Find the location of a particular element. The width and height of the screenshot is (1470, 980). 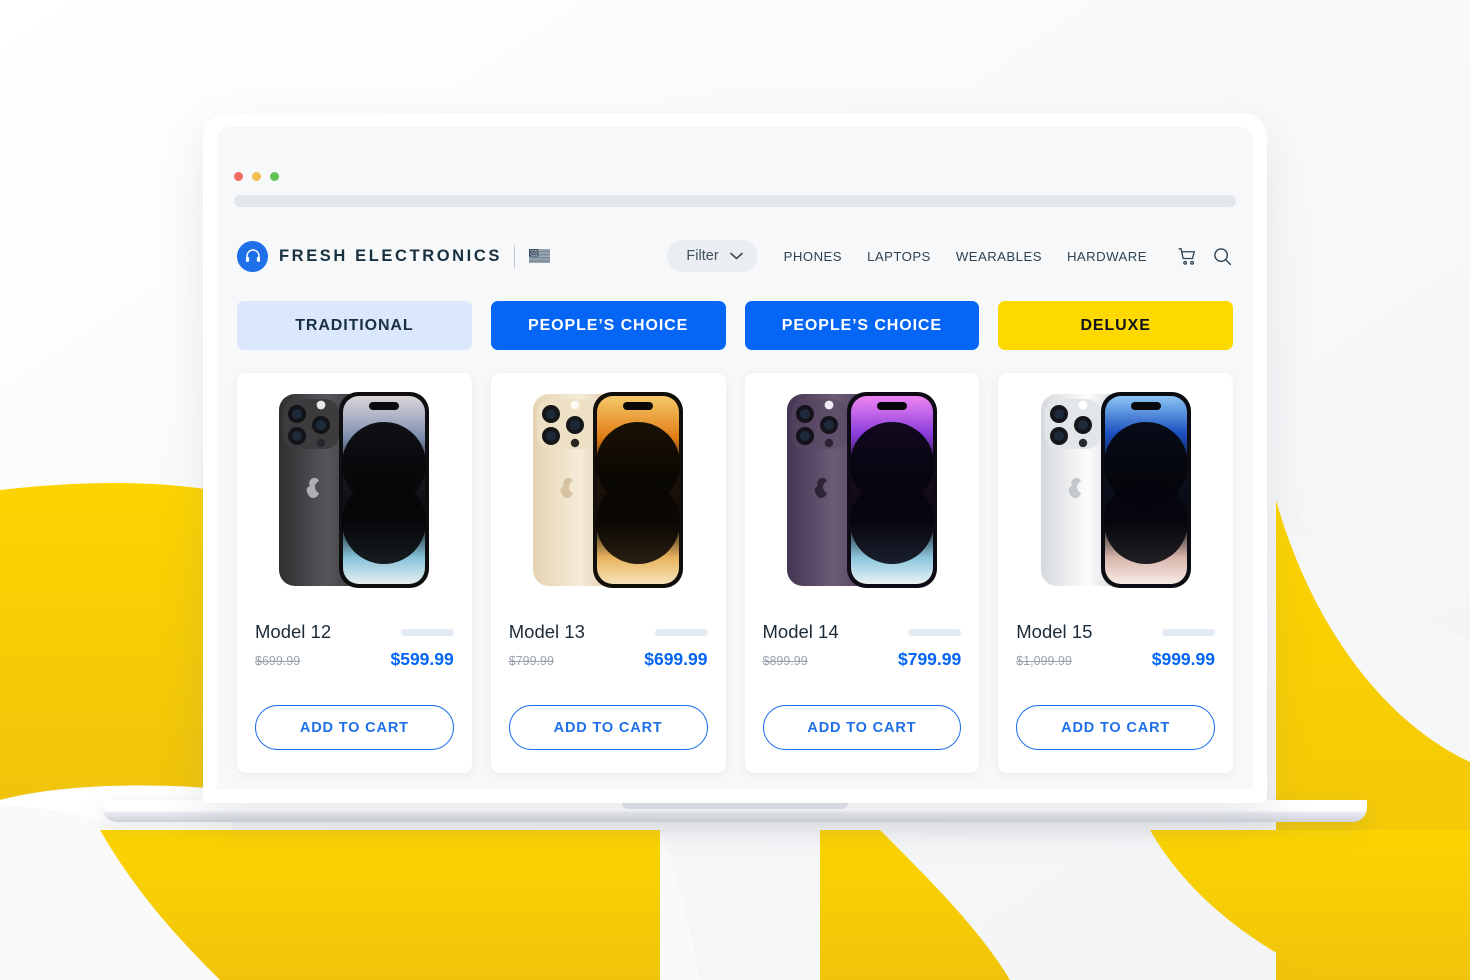

filter-label: Filter is located at coordinates (702, 256).